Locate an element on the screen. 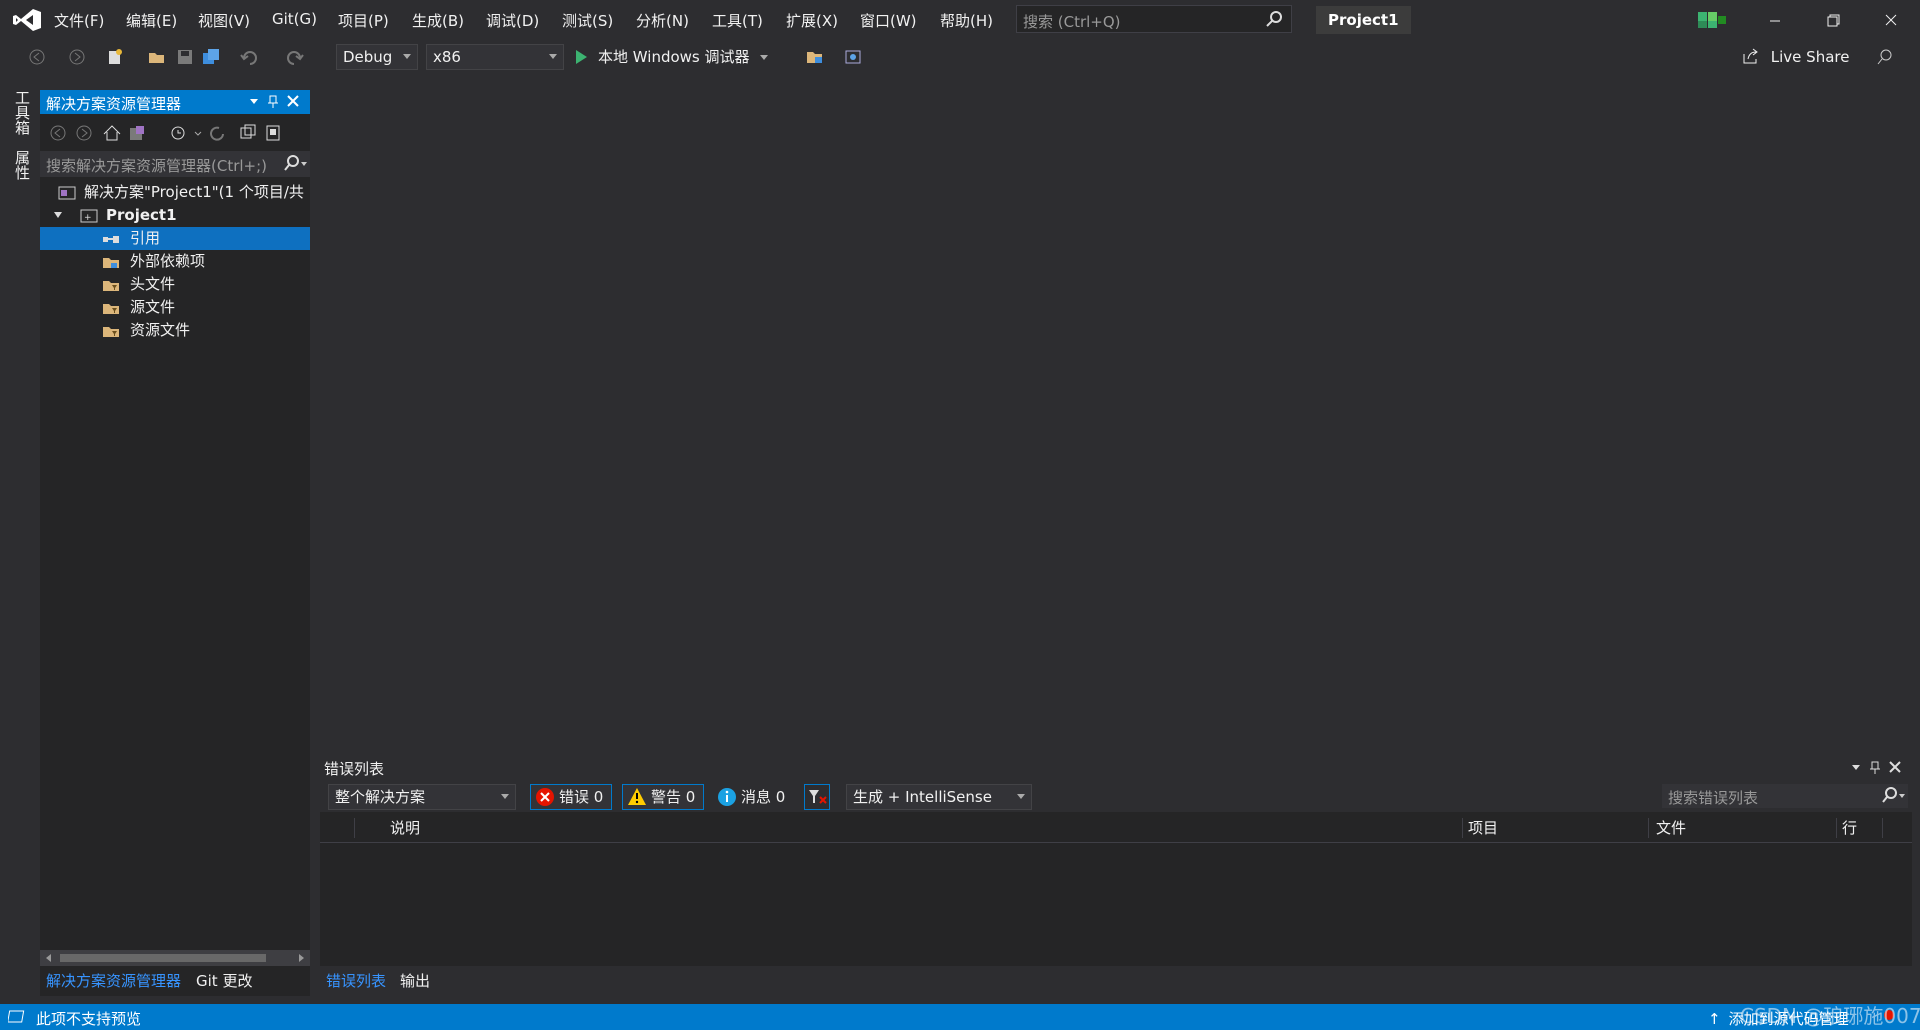 Image resolution: width=1920 pixels, height=1030 pixels. run-dropdown-icon is located at coordinates (764, 57).